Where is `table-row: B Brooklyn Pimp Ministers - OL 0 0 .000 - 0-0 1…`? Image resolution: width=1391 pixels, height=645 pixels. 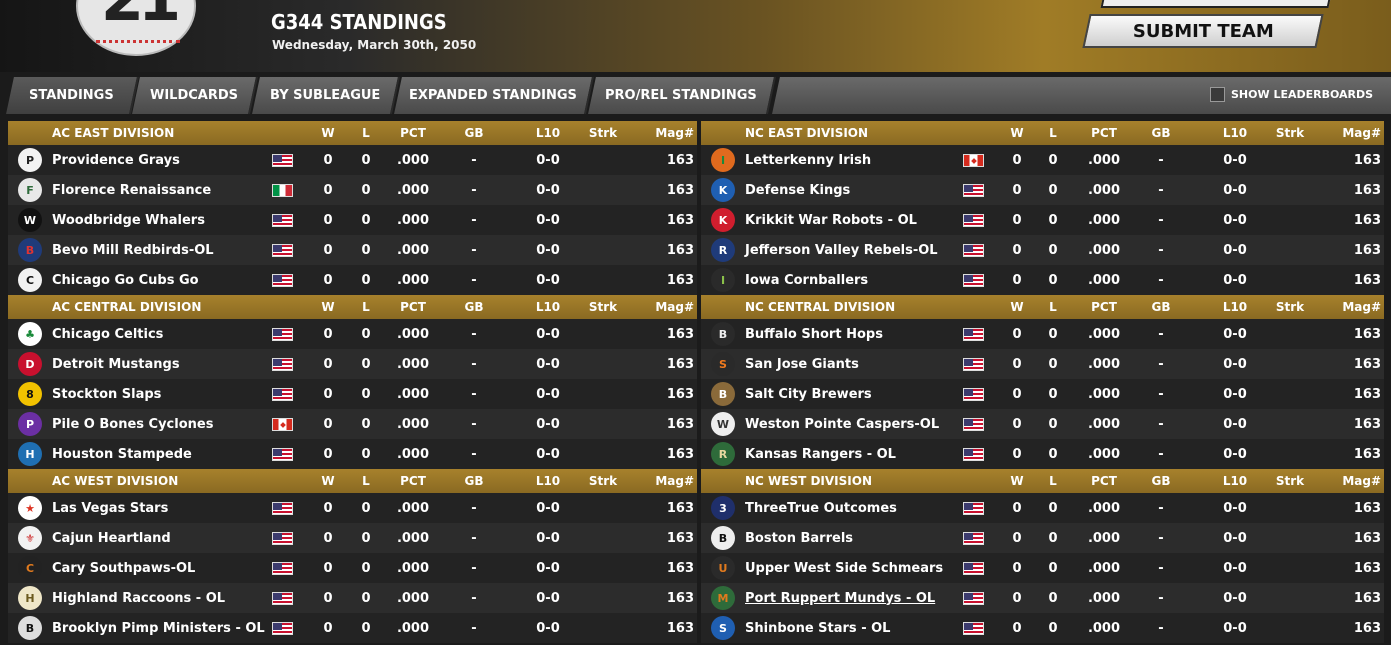
table-row: B Brooklyn Pimp Ministers - OL 0 0 .000 - 0-0 1… is located at coordinates (352, 628).